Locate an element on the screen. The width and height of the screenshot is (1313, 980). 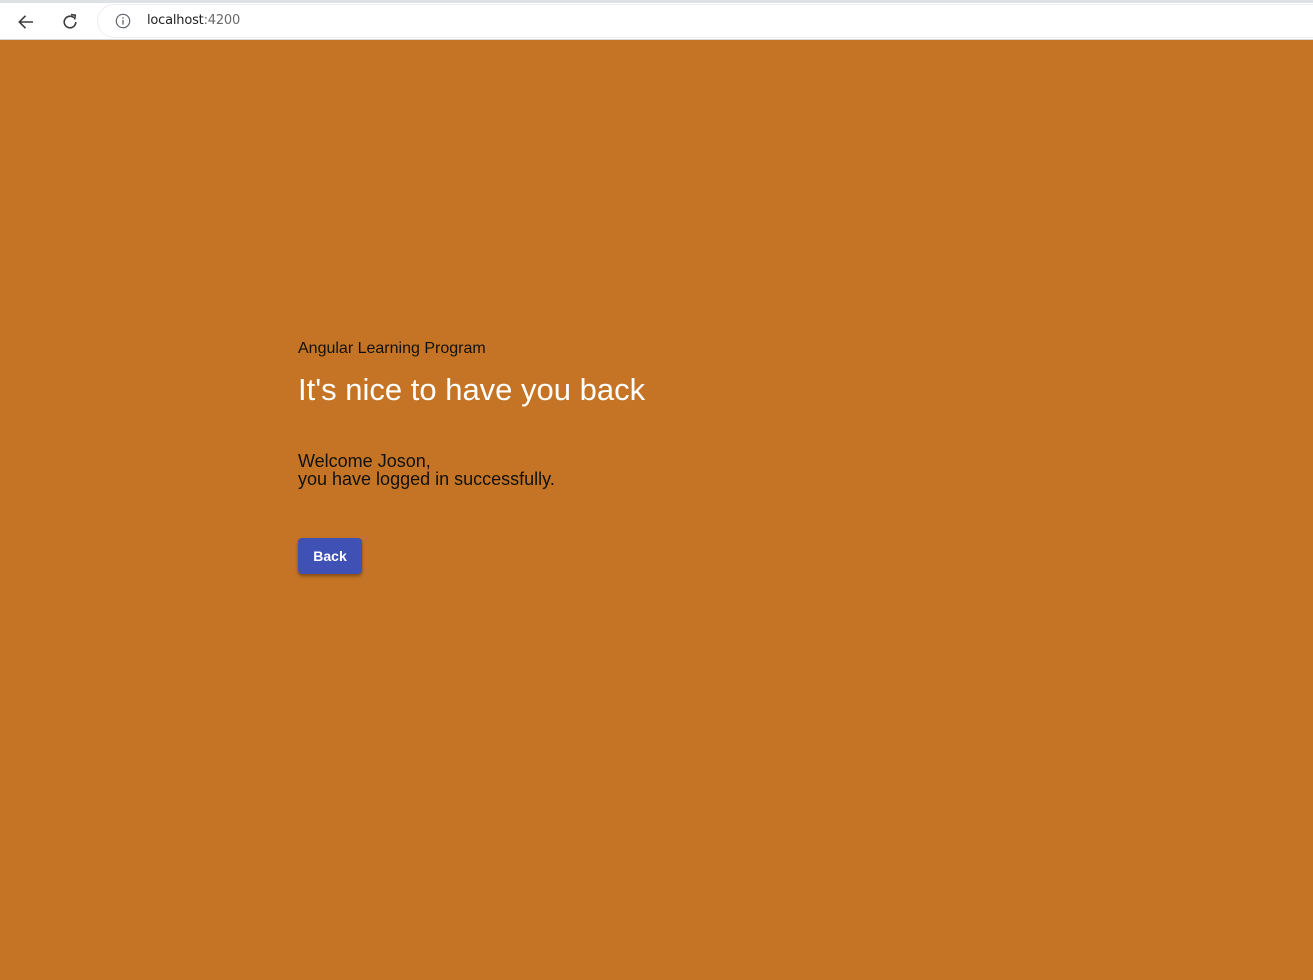
back-nav-button is located at coordinates (26, 22).